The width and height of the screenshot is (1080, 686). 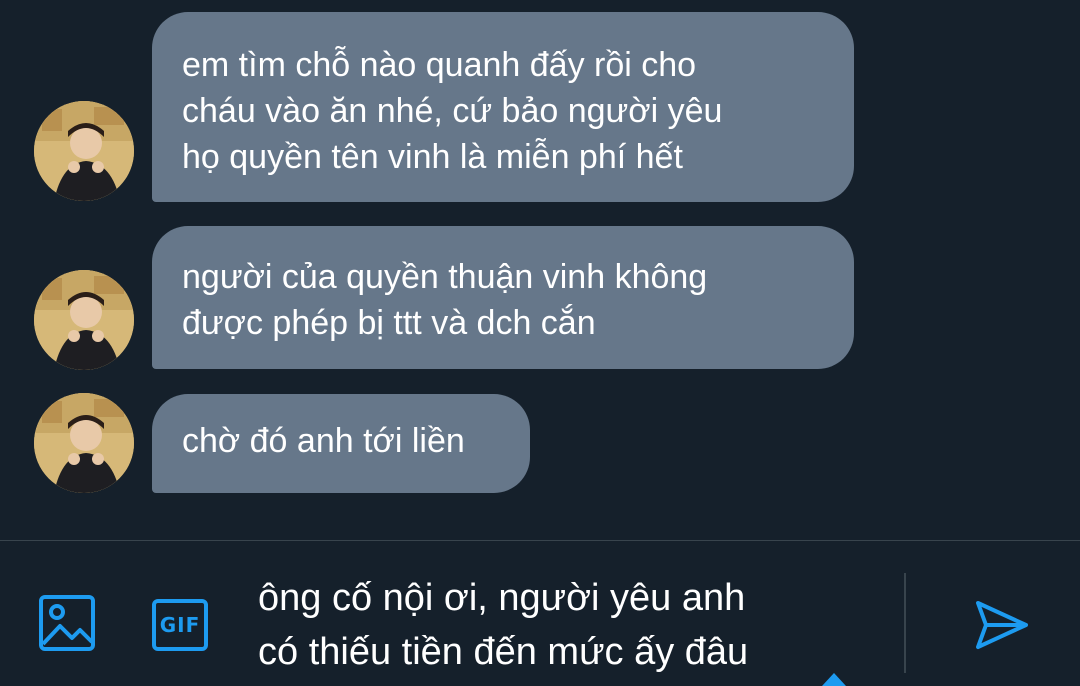 What do you see at coordinates (834, 679) in the screenshot?
I see `text-cursor-handle` at bounding box center [834, 679].